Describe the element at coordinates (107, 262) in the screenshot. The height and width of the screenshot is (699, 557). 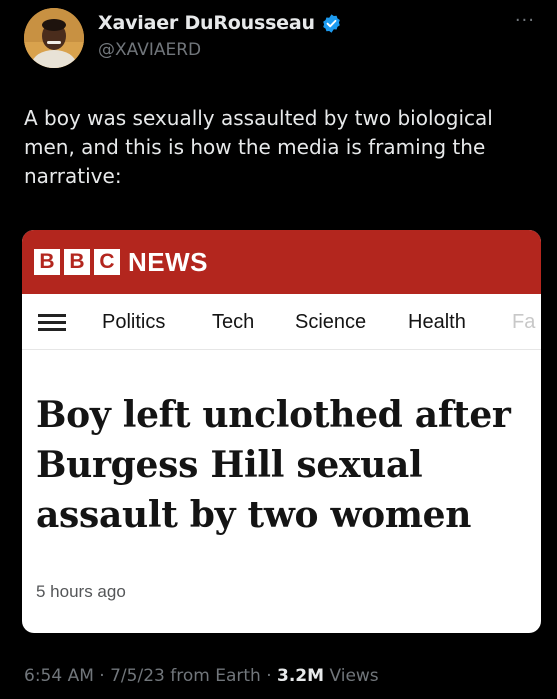
I see `bbc-logo-letter: C` at that location.